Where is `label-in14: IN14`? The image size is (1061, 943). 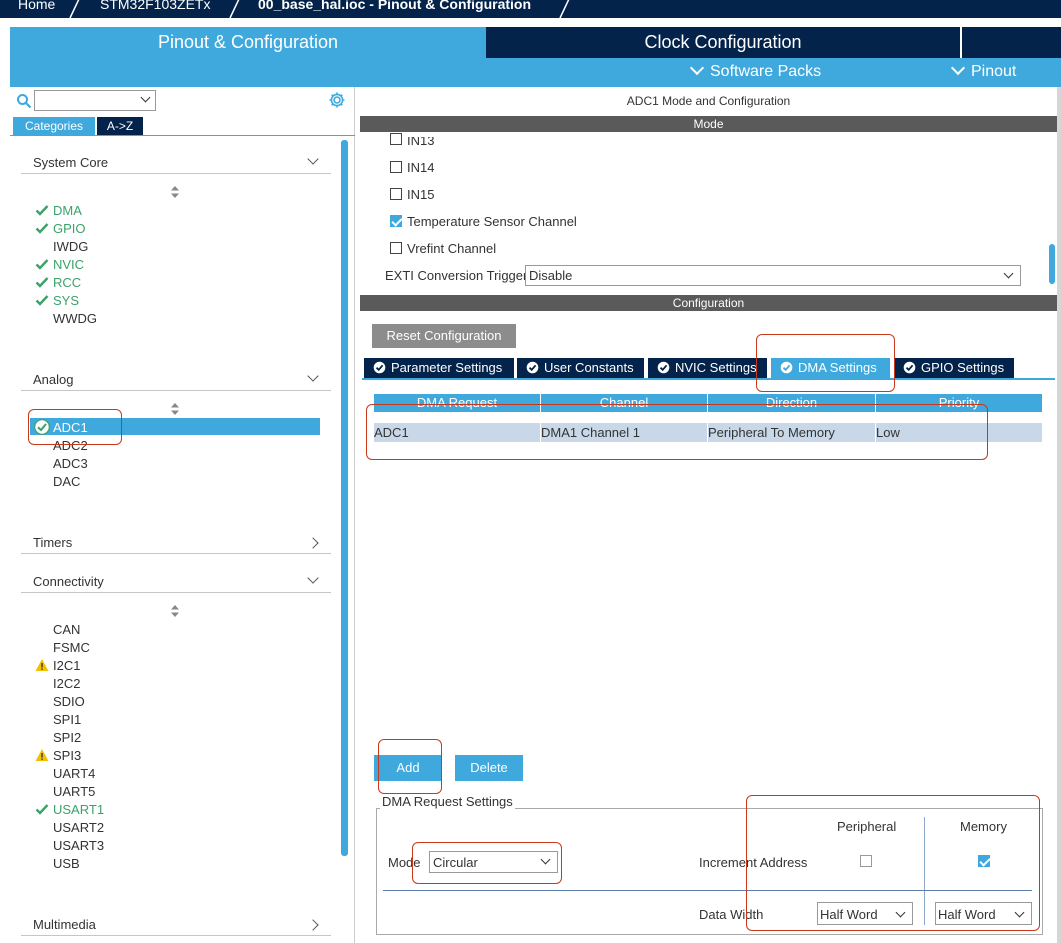
label-in14: IN14 is located at coordinates (421, 167).